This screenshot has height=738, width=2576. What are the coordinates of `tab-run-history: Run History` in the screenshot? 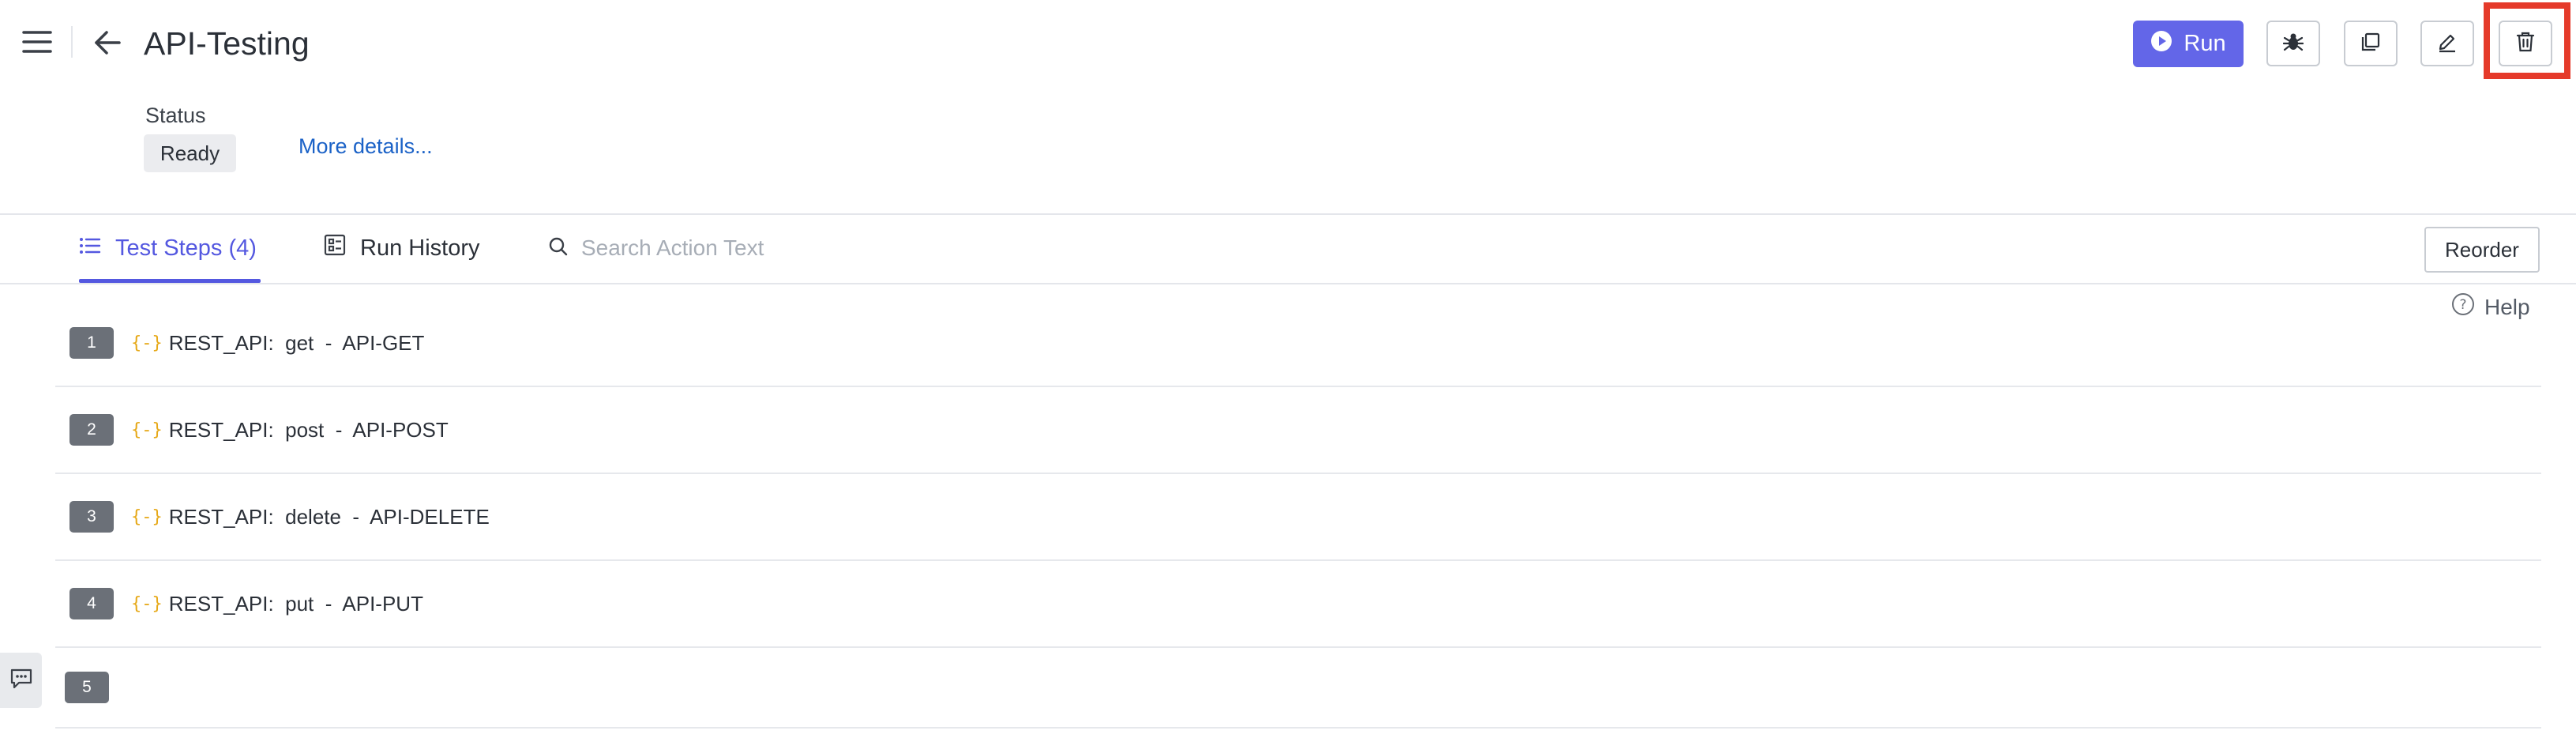 It's located at (402, 248).